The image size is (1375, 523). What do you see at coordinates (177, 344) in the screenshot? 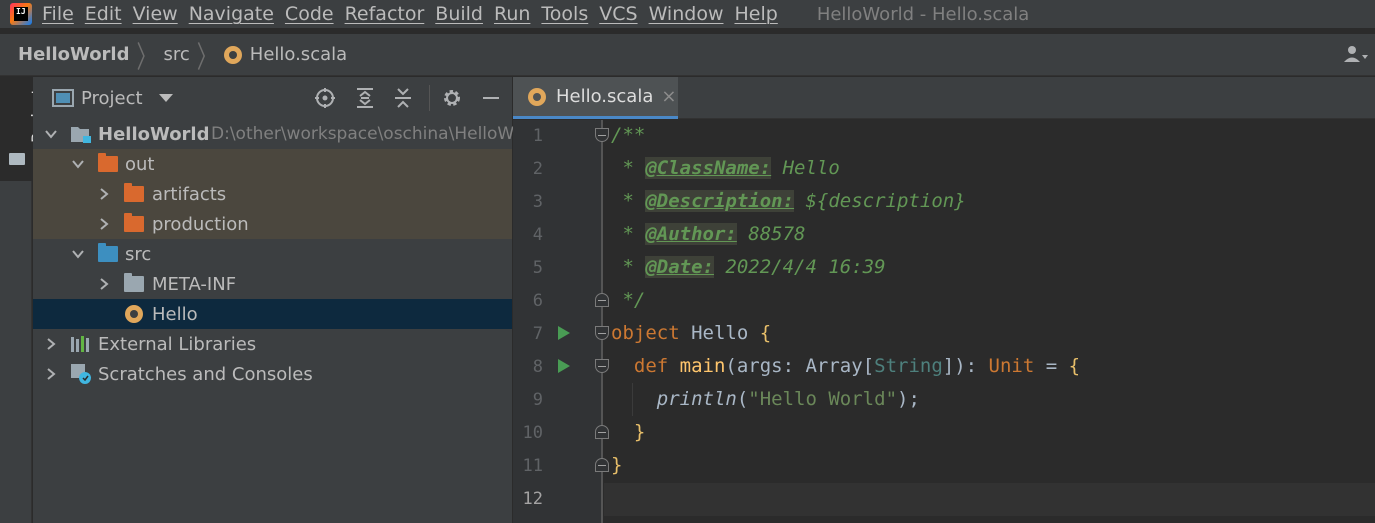
I see `tree-item-label: External Libraries` at bounding box center [177, 344].